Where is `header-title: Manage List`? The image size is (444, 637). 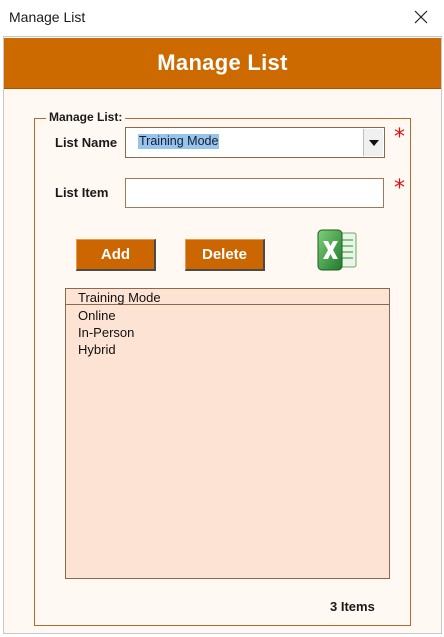 header-title: Manage List is located at coordinates (222, 62).